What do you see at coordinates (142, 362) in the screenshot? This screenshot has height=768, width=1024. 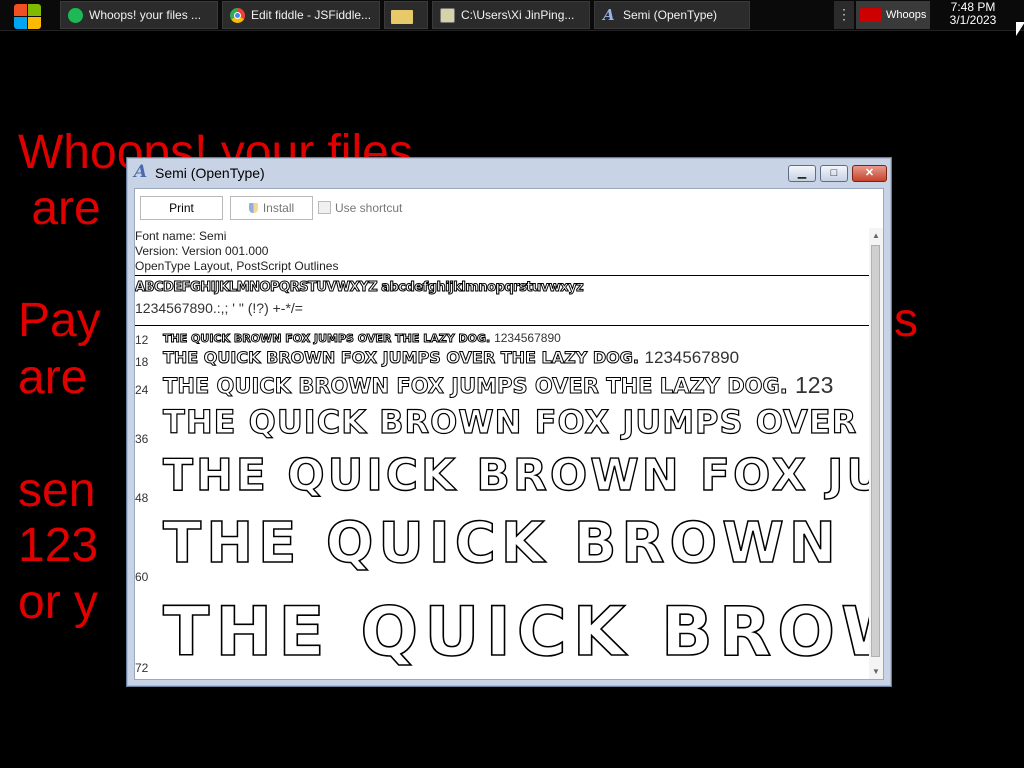 I see `size-label: 18` at bounding box center [142, 362].